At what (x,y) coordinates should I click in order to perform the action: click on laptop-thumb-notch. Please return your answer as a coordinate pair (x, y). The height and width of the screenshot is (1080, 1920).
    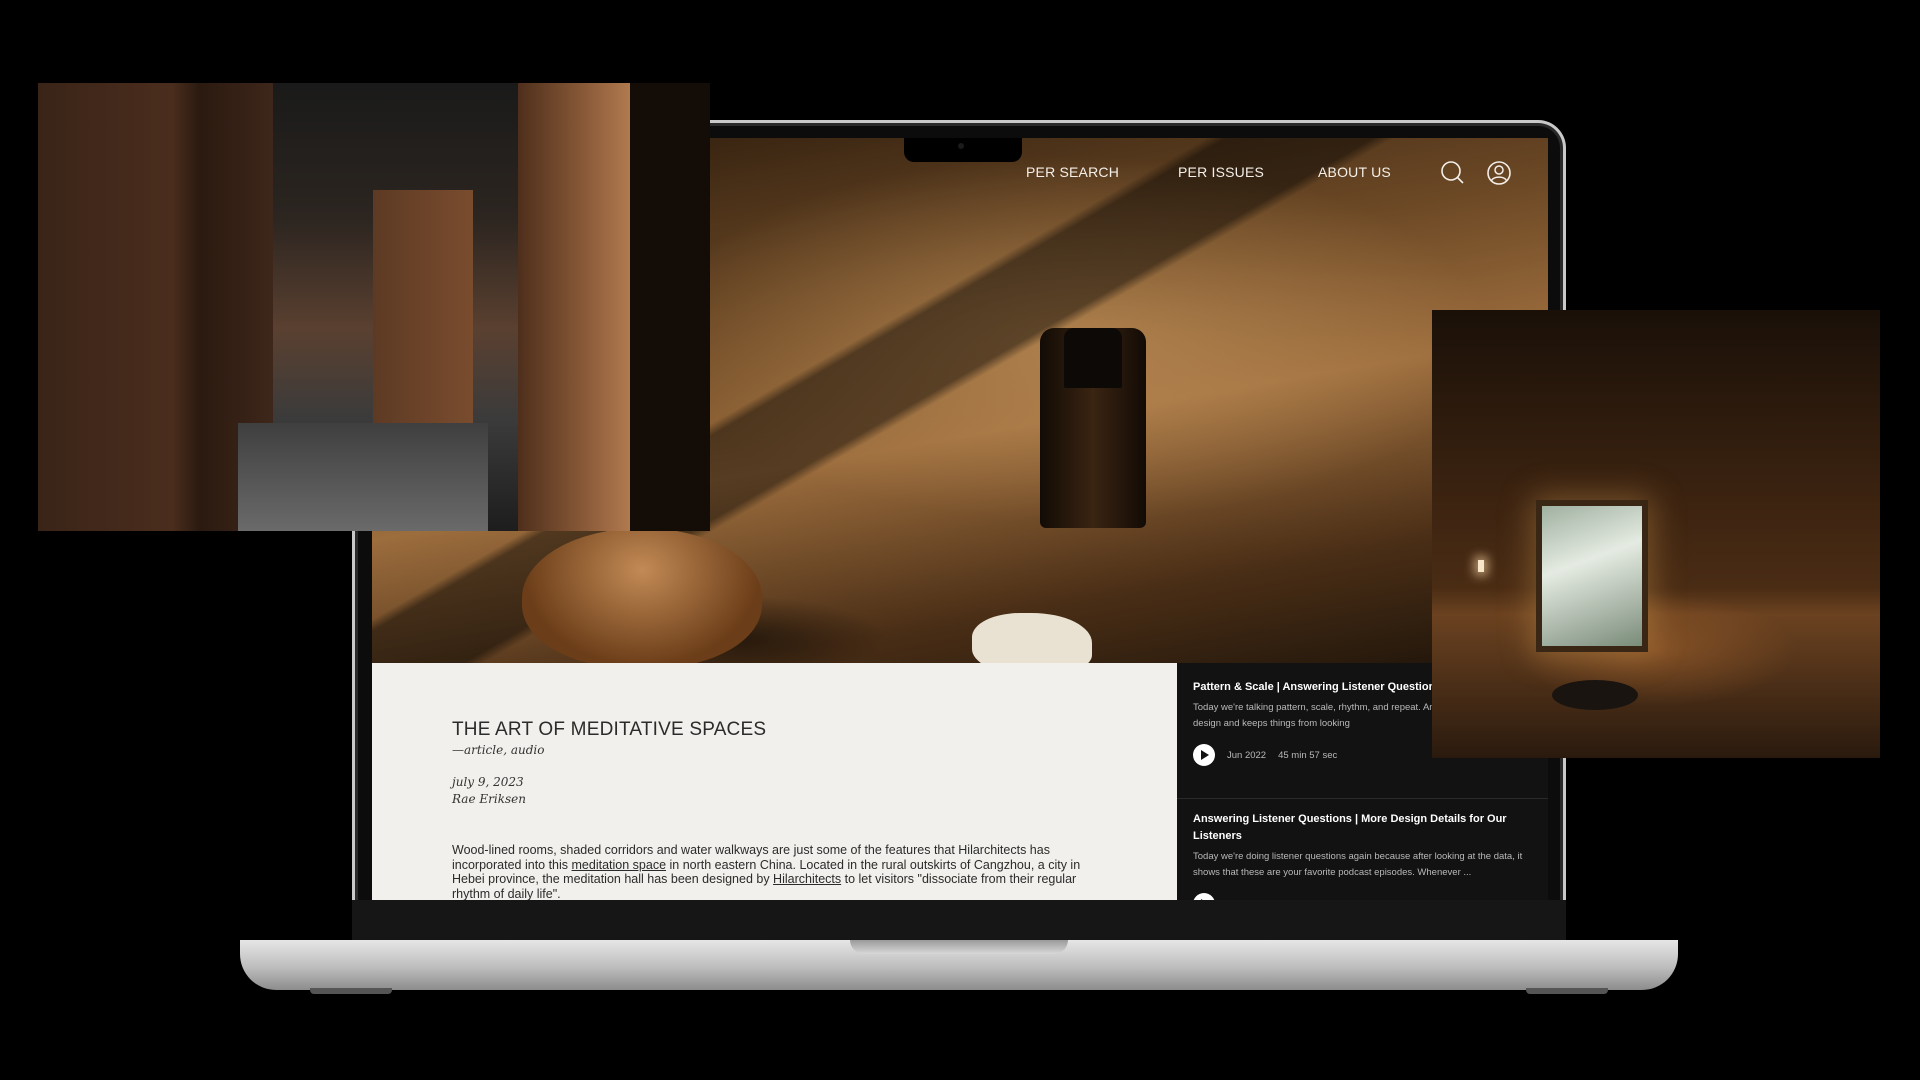
    Looking at the image, I should click on (959, 947).